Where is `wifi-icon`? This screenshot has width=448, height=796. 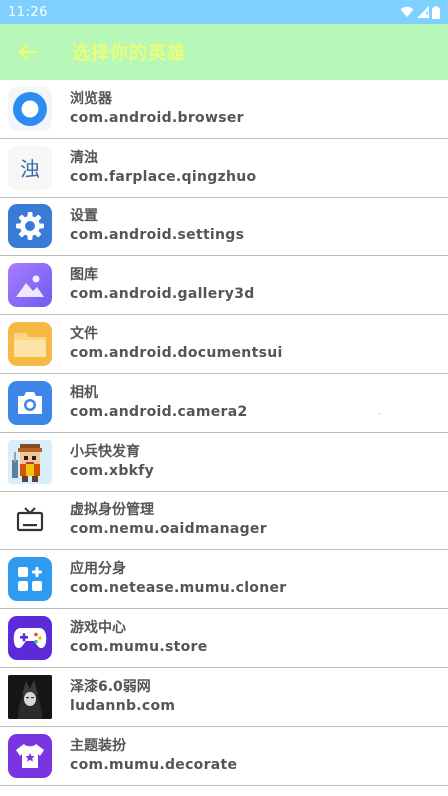
wifi-icon is located at coordinates (407, 11).